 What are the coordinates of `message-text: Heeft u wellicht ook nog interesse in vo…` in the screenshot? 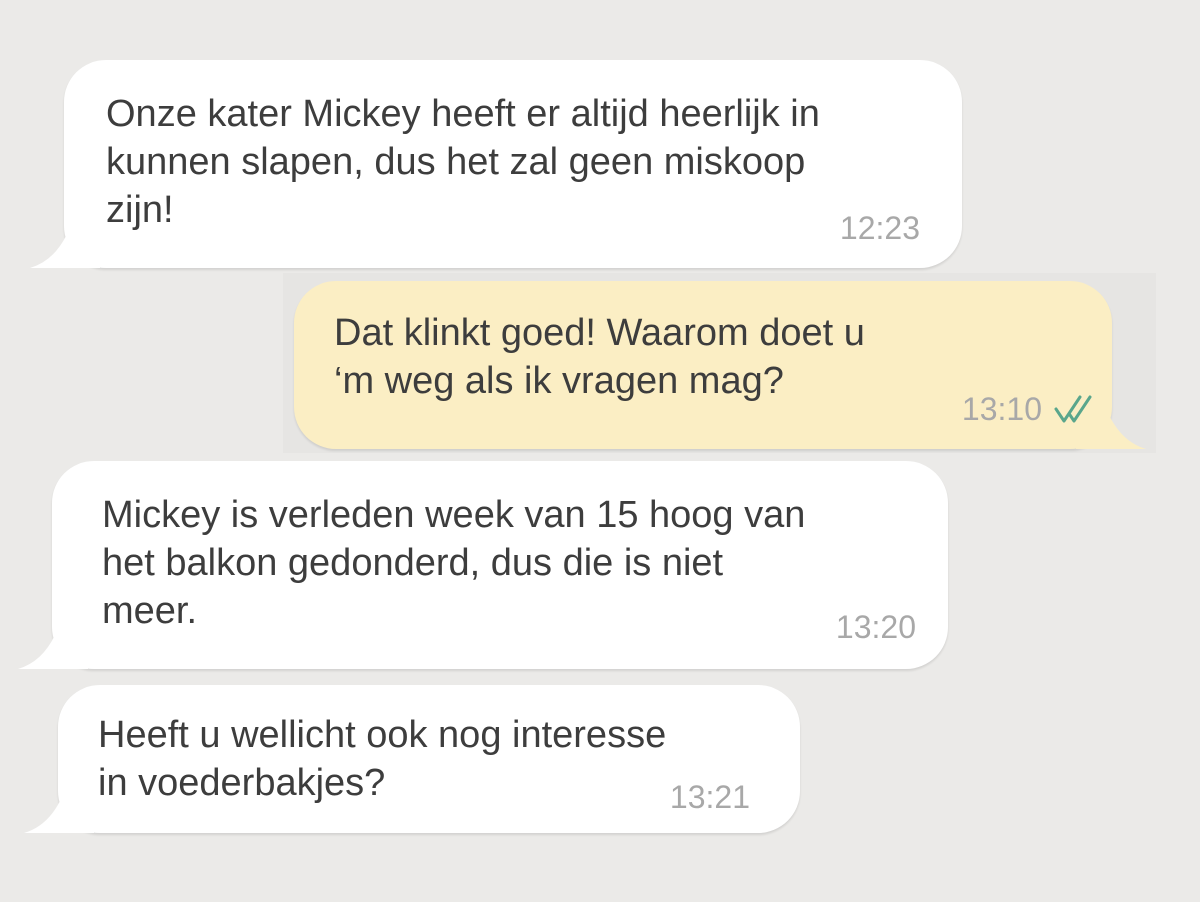 It's located at (382, 759).